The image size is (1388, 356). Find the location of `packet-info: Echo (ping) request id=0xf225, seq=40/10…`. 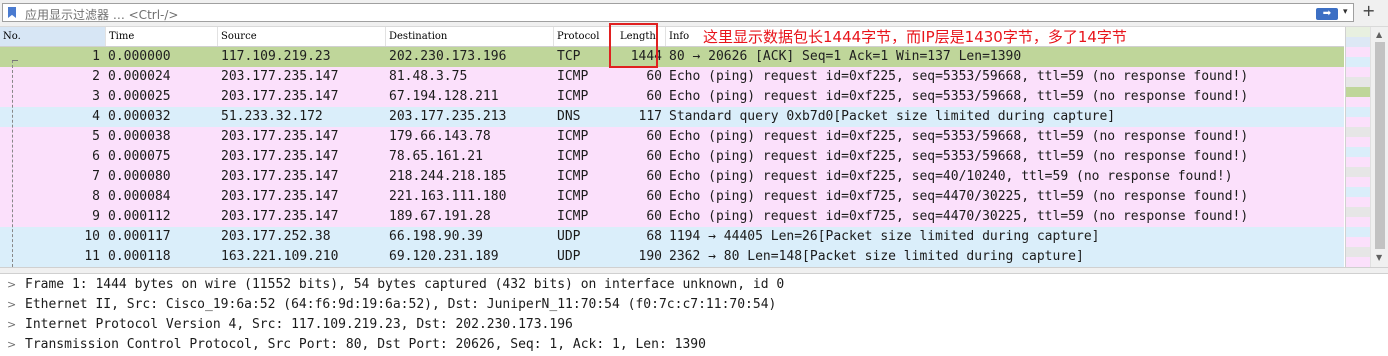

packet-info: Echo (ping) request id=0xf225, seq=40/10… is located at coordinates (951, 176).